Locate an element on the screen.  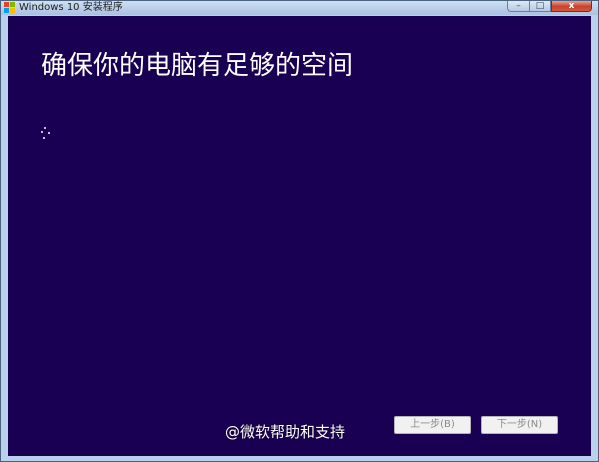
minimize-icon: – is located at coordinates (518, 5).